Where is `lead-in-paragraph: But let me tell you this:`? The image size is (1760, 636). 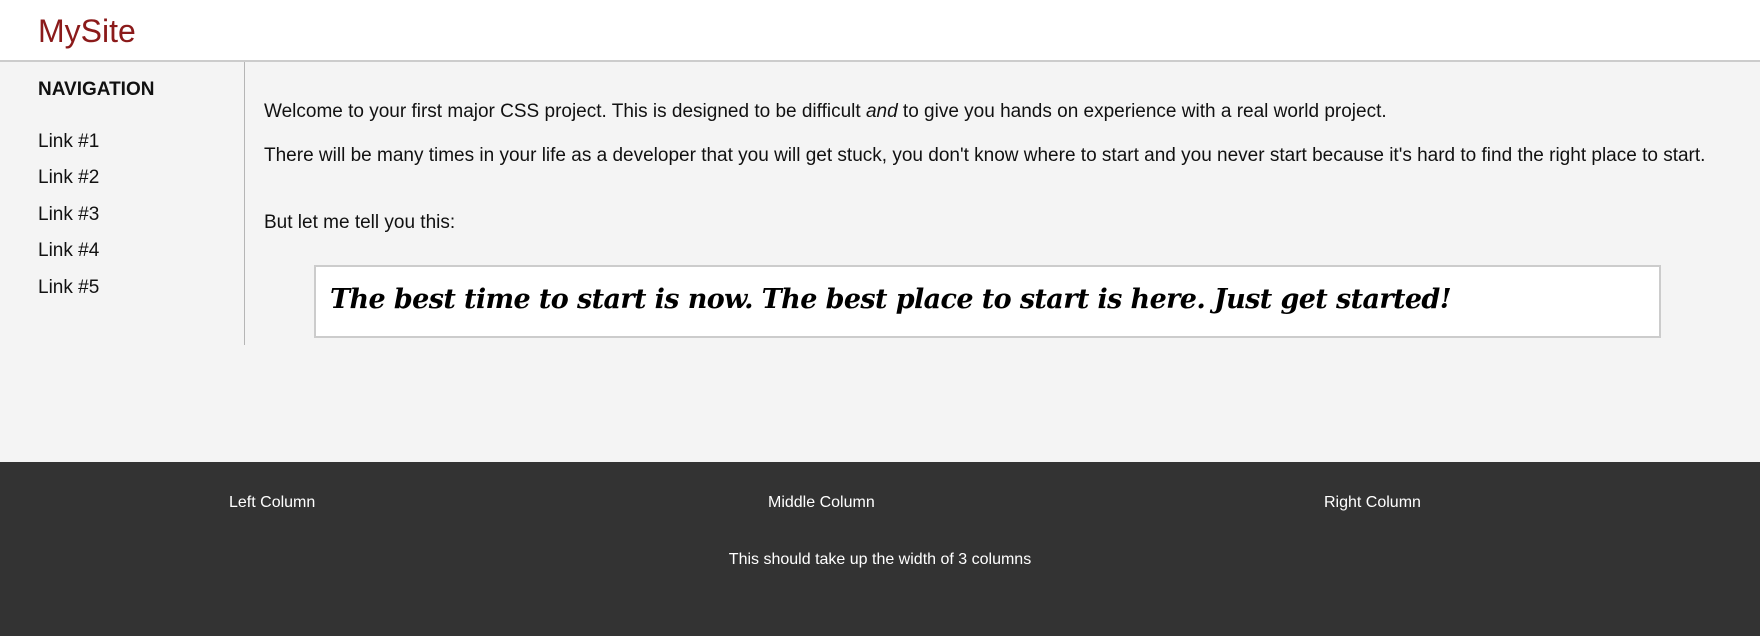 lead-in-paragraph: But let me tell you this: is located at coordinates (360, 222).